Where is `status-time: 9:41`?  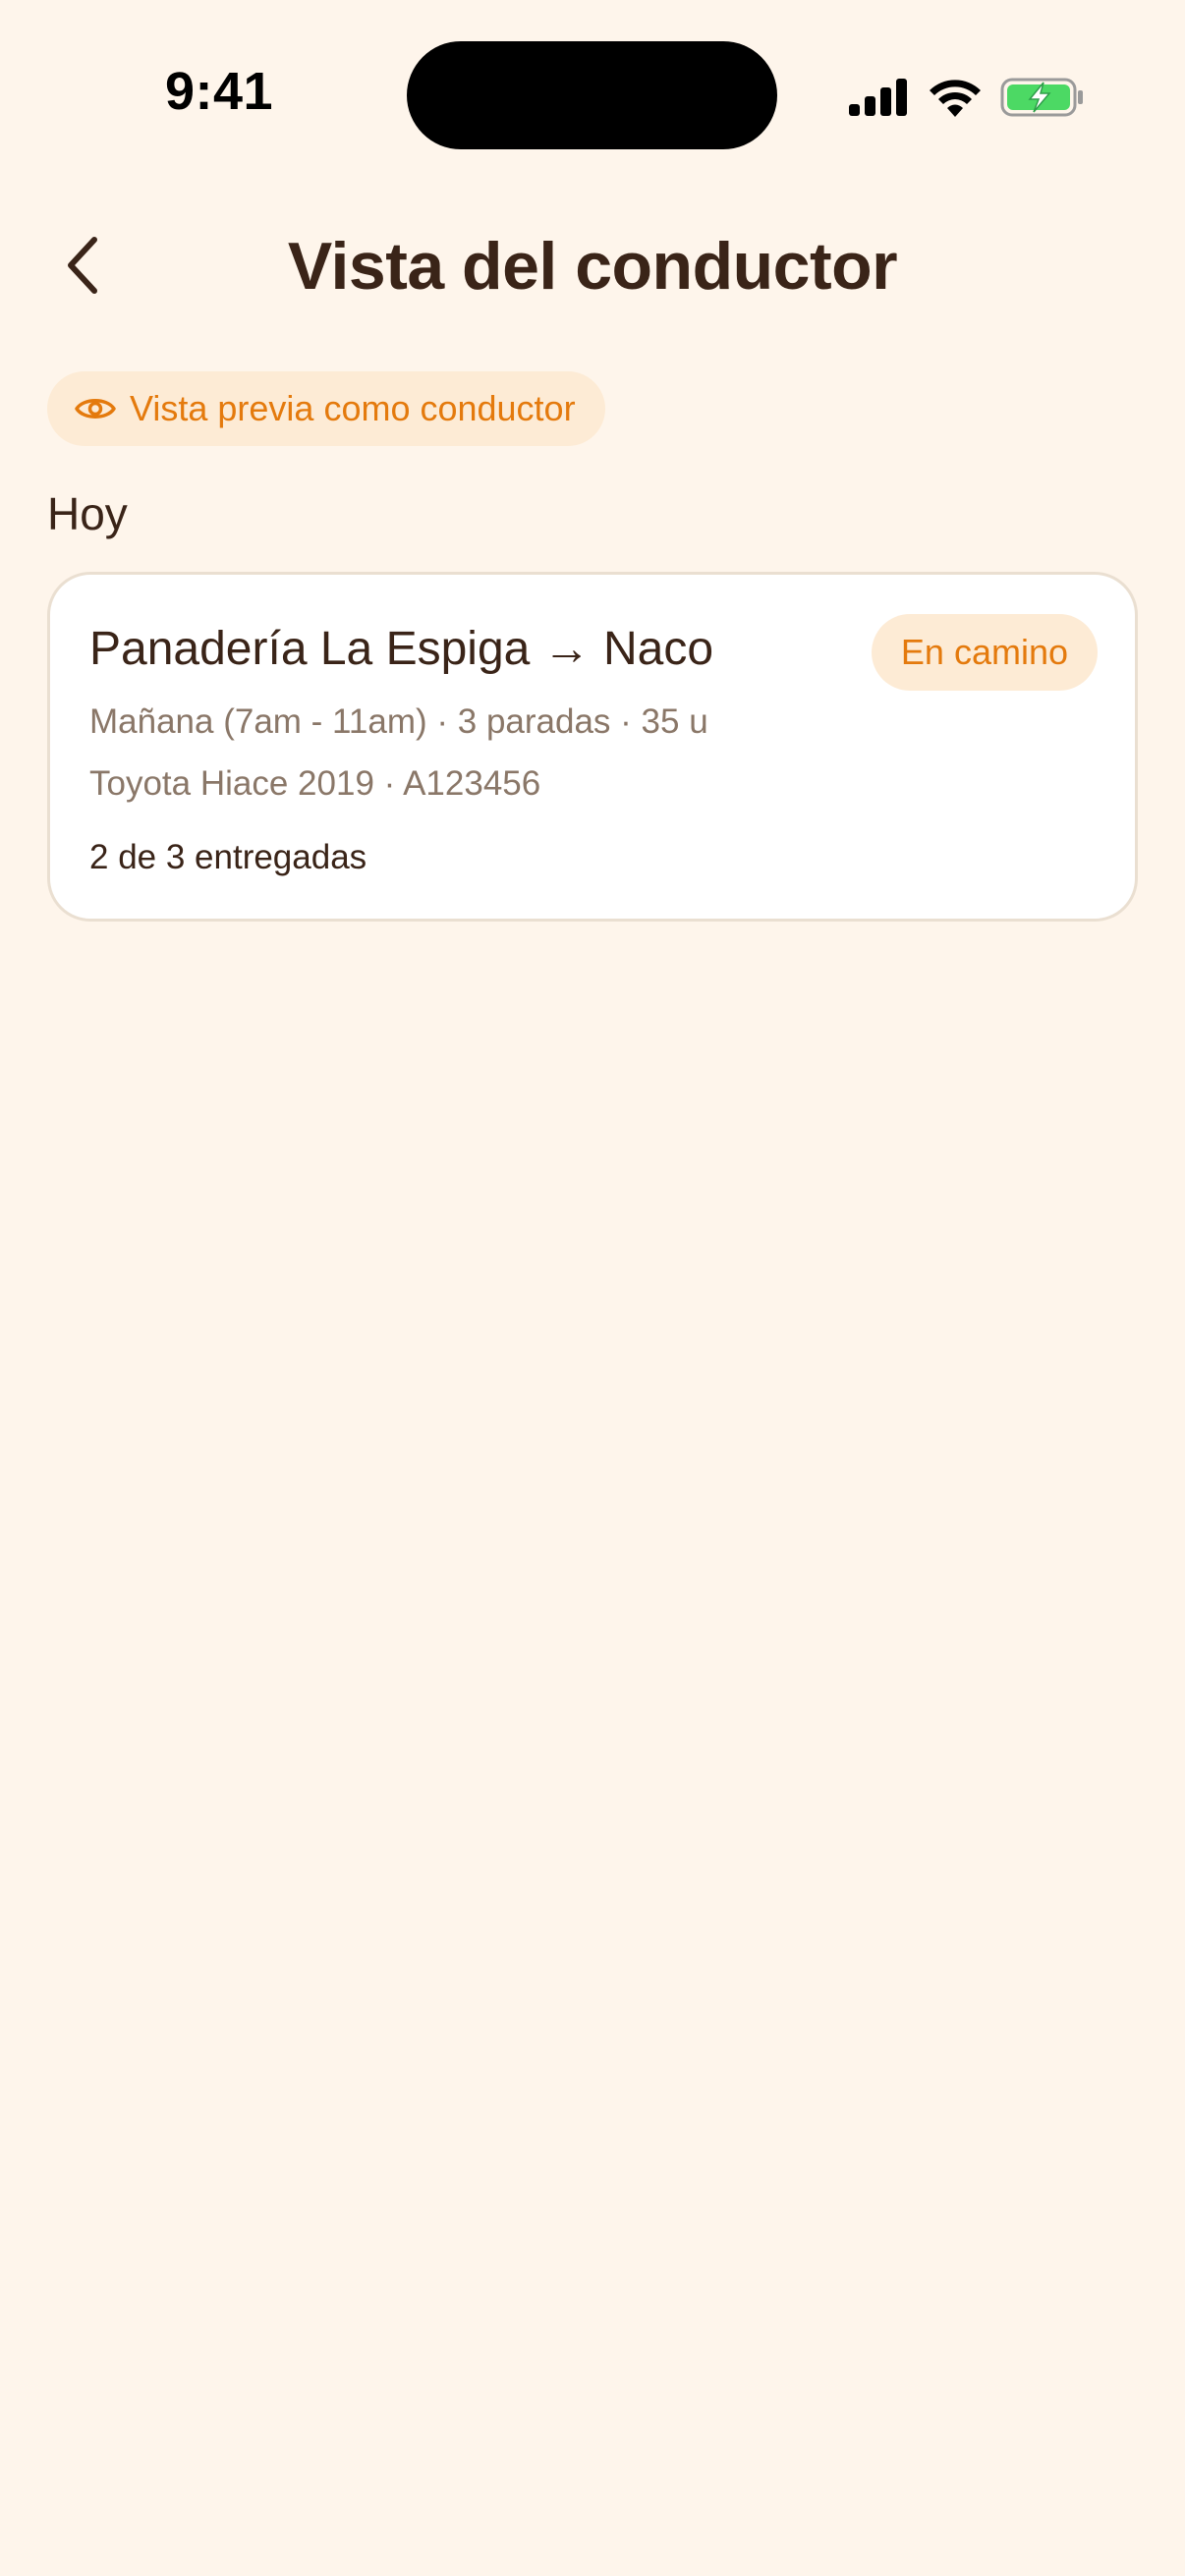
status-time: 9:41 is located at coordinates (220, 91).